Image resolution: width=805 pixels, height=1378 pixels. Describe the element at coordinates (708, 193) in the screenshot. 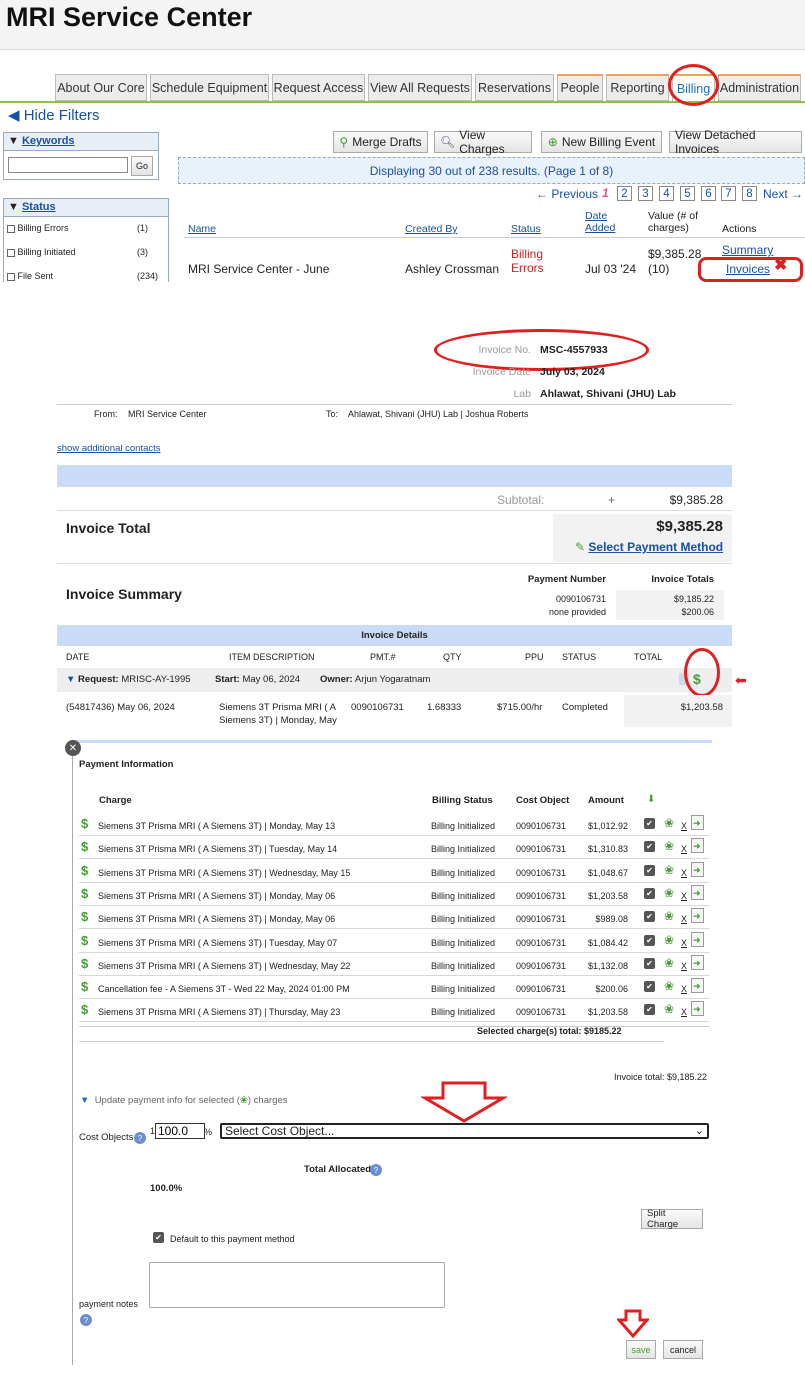

I see `page-link-6: 6` at that location.